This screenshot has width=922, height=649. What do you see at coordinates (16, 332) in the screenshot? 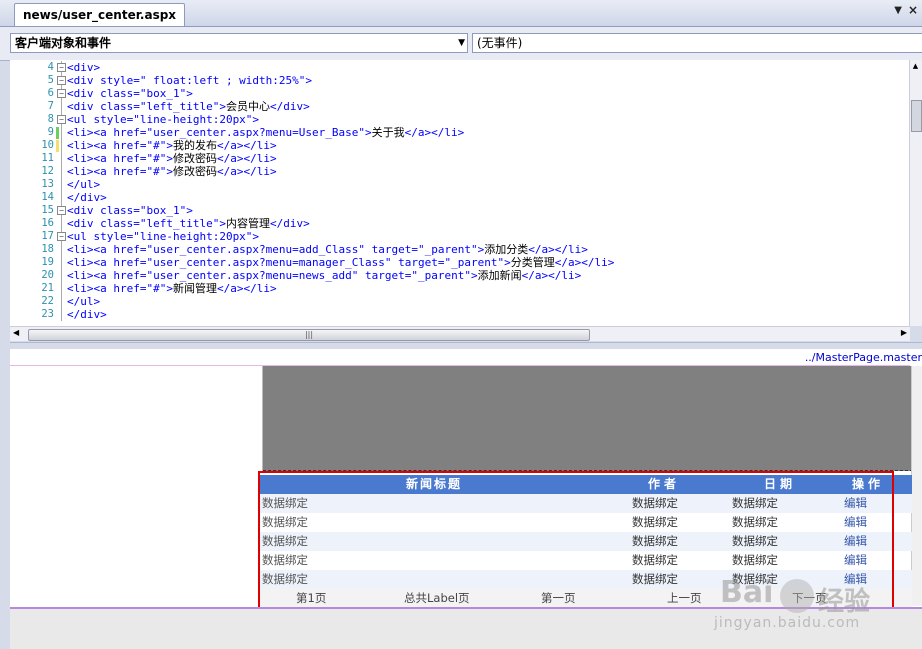
I see `scroll-left-icon: ◀` at bounding box center [16, 332].